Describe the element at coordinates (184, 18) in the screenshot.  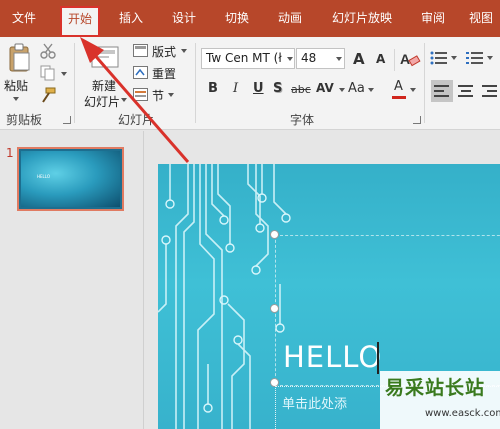
I see `tab-design: 设计` at that location.